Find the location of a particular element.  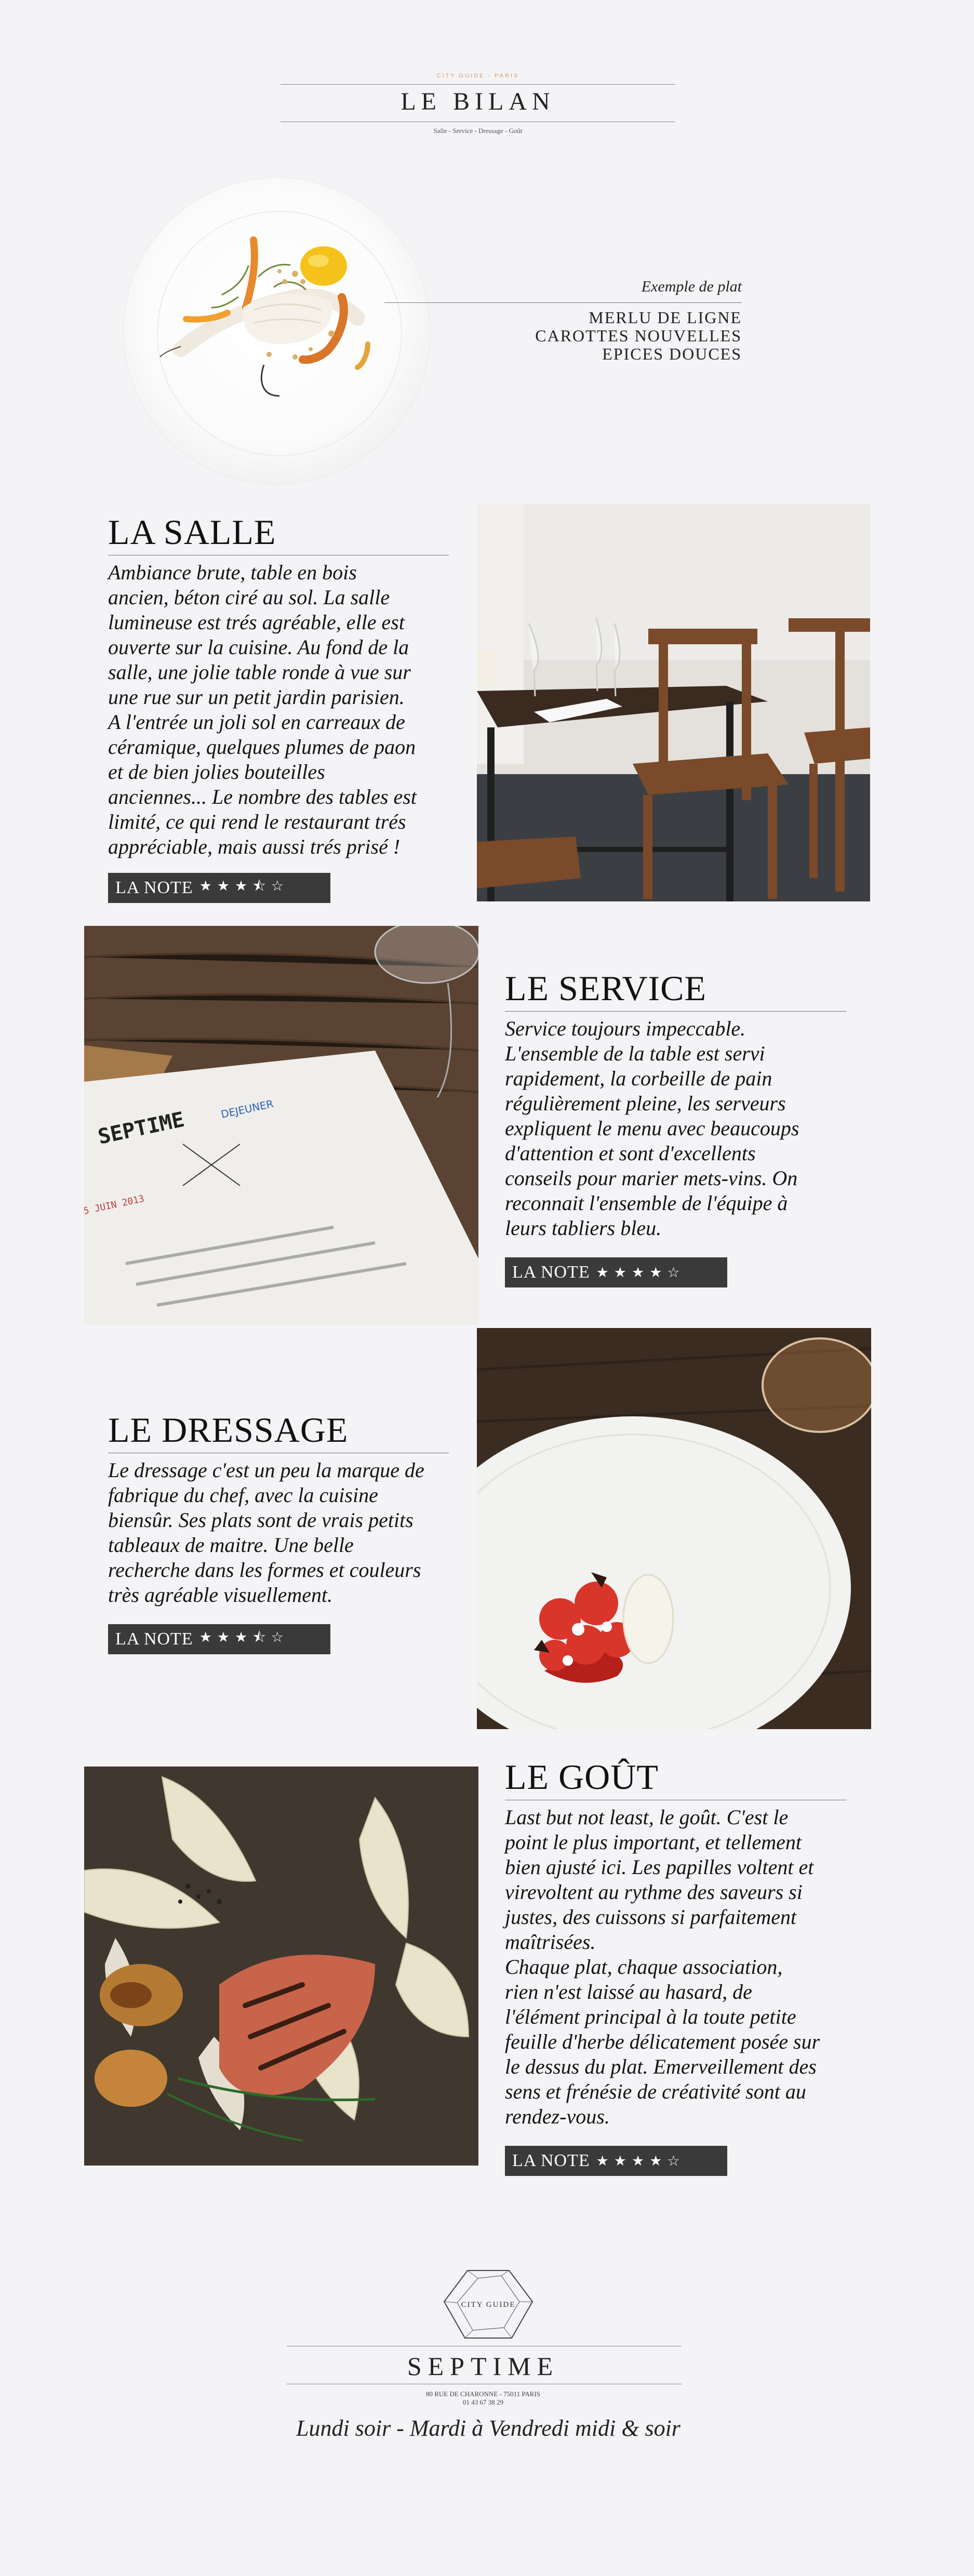

salle-photo is located at coordinates (673, 703).